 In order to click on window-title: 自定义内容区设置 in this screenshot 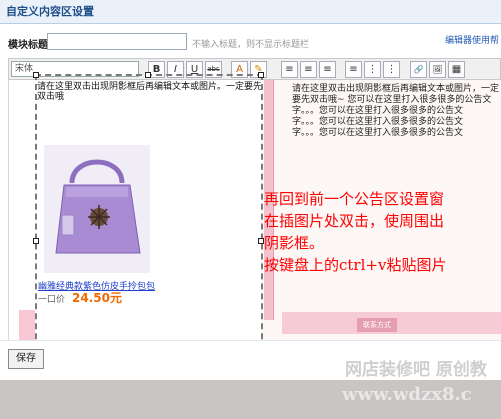, I will do `click(250, 12)`.